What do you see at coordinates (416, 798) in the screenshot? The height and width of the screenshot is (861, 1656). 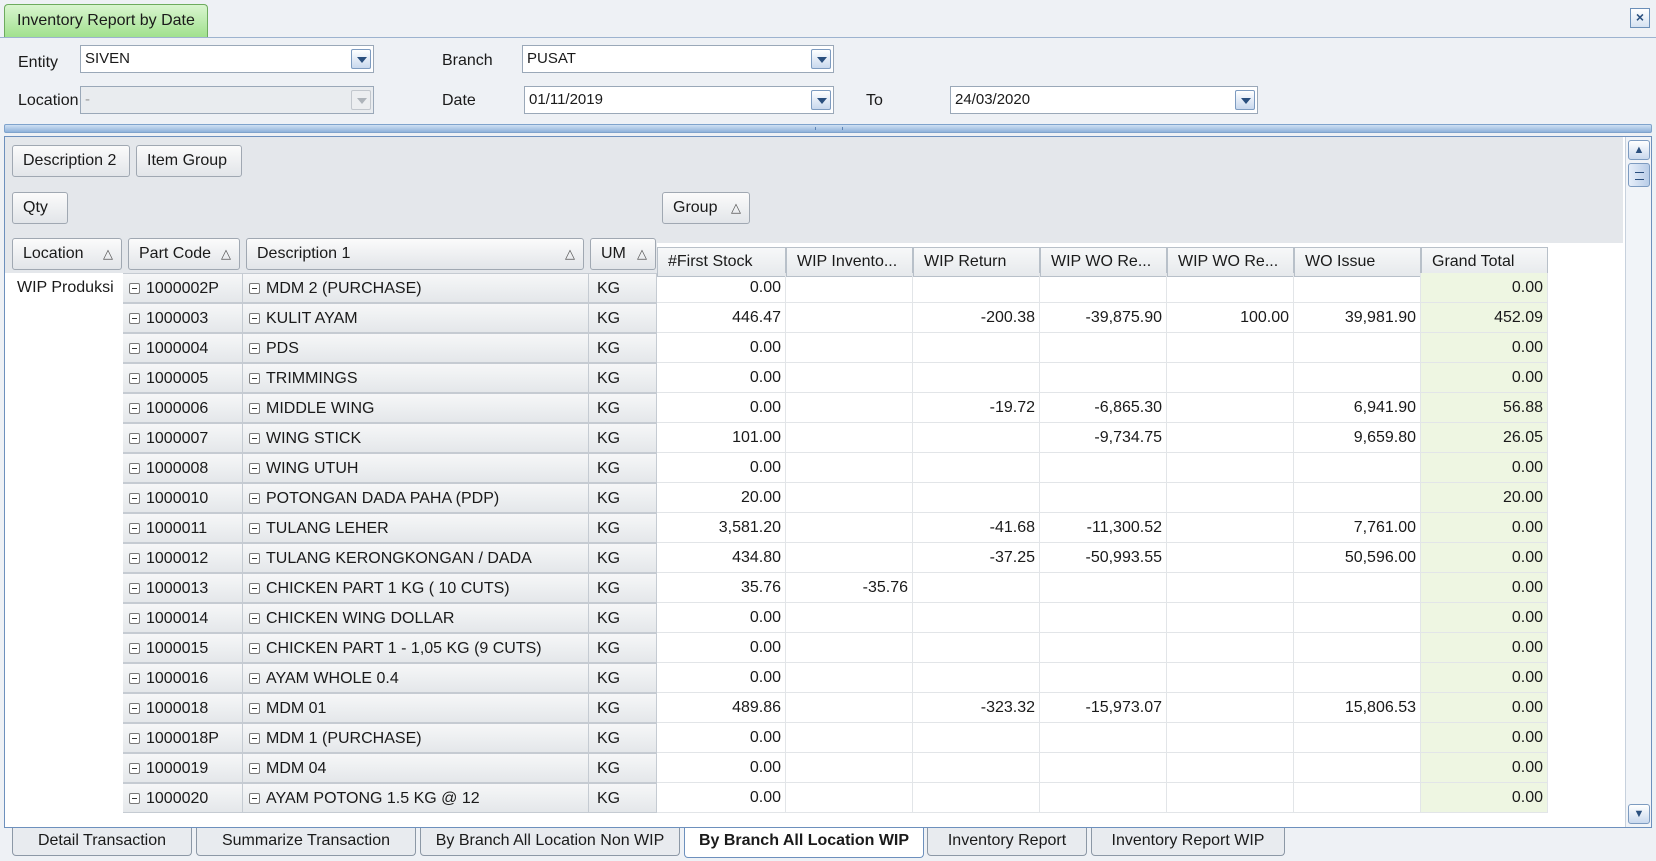 I see `description-cell: AYAM POTONG 1.5 KG @ 12` at bounding box center [416, 798].